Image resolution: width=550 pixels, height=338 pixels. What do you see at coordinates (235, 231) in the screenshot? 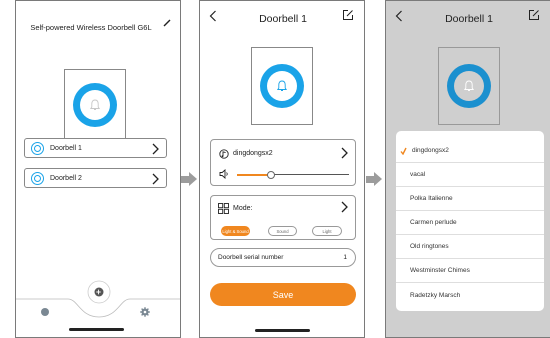
I see `mode-light-and-sound-button: Light & Sound` at bounding box center [235, 231].